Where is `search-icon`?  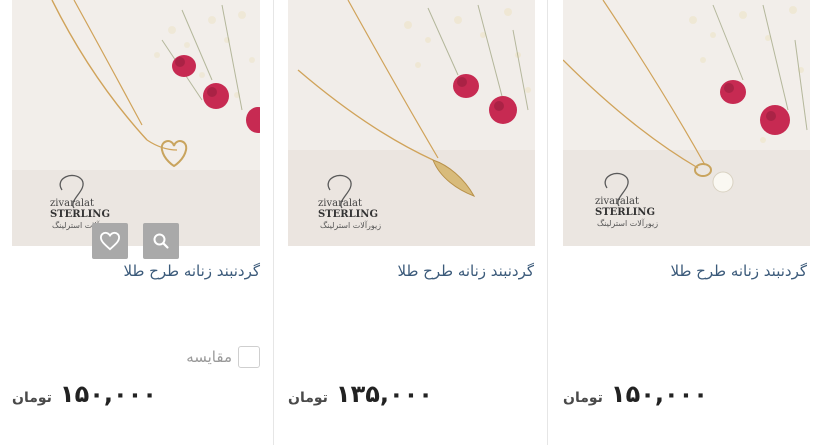 search-icon is located at coordinates (161, 241).